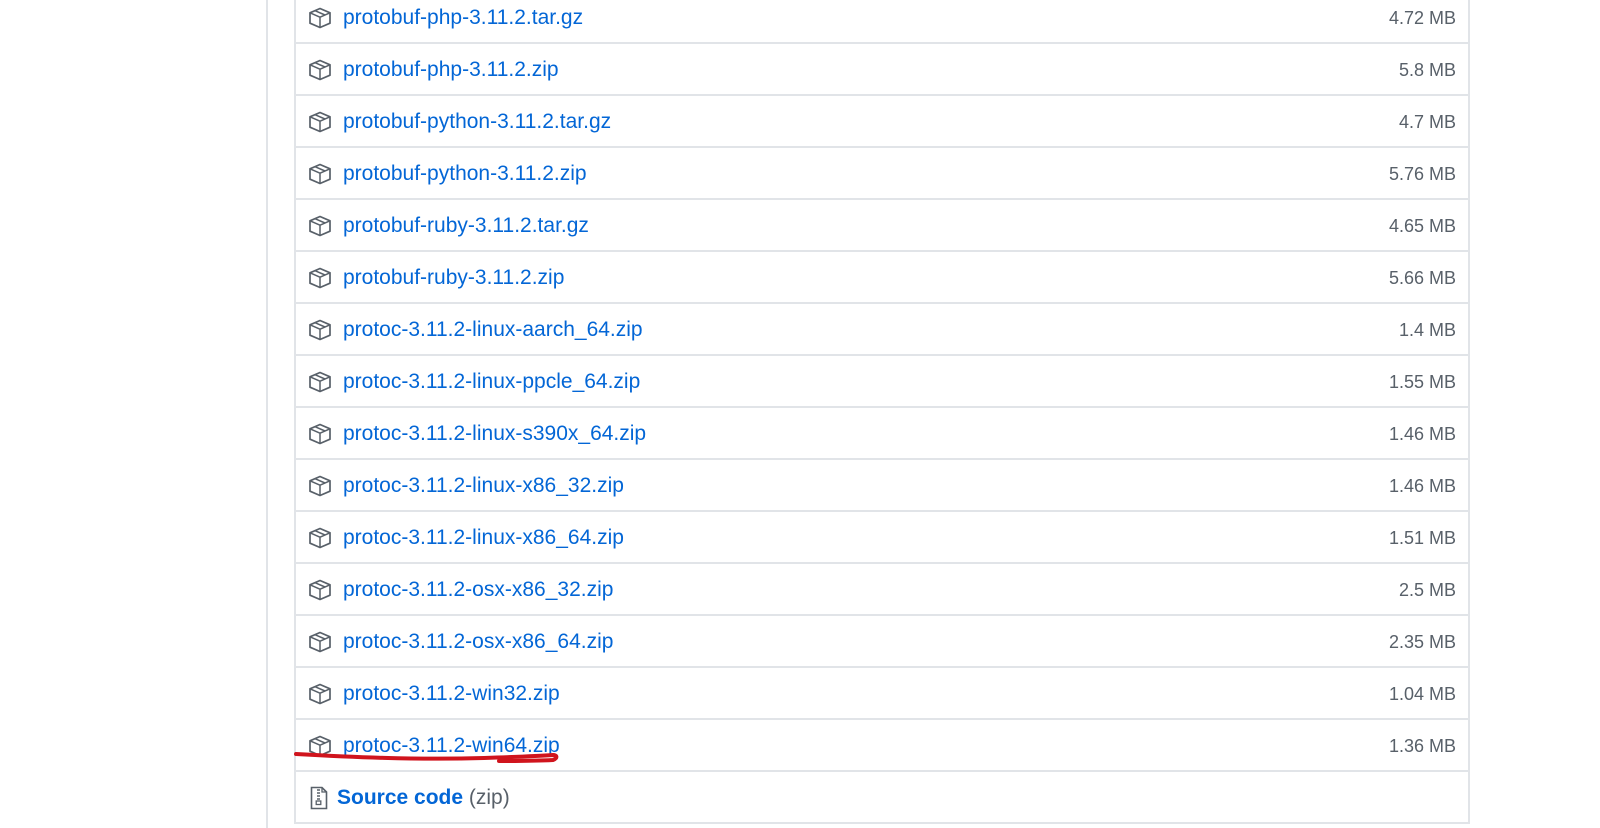 The width and height of the screenshot is (1600, 828). Describe the element at coordinates (451, 70) in the screenshot. I see `asset-download-link: protobuf-php-3.11.2.zip` at that location.